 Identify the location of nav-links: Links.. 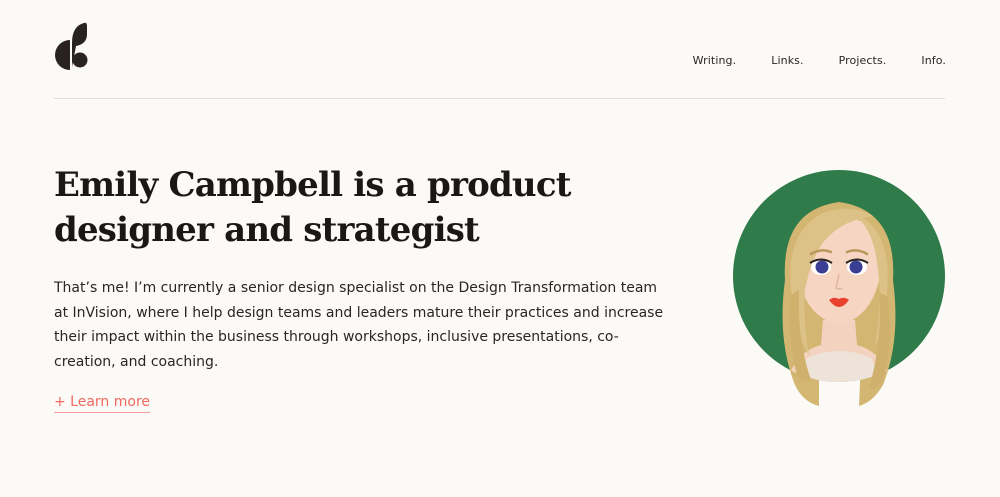
(787, 60).